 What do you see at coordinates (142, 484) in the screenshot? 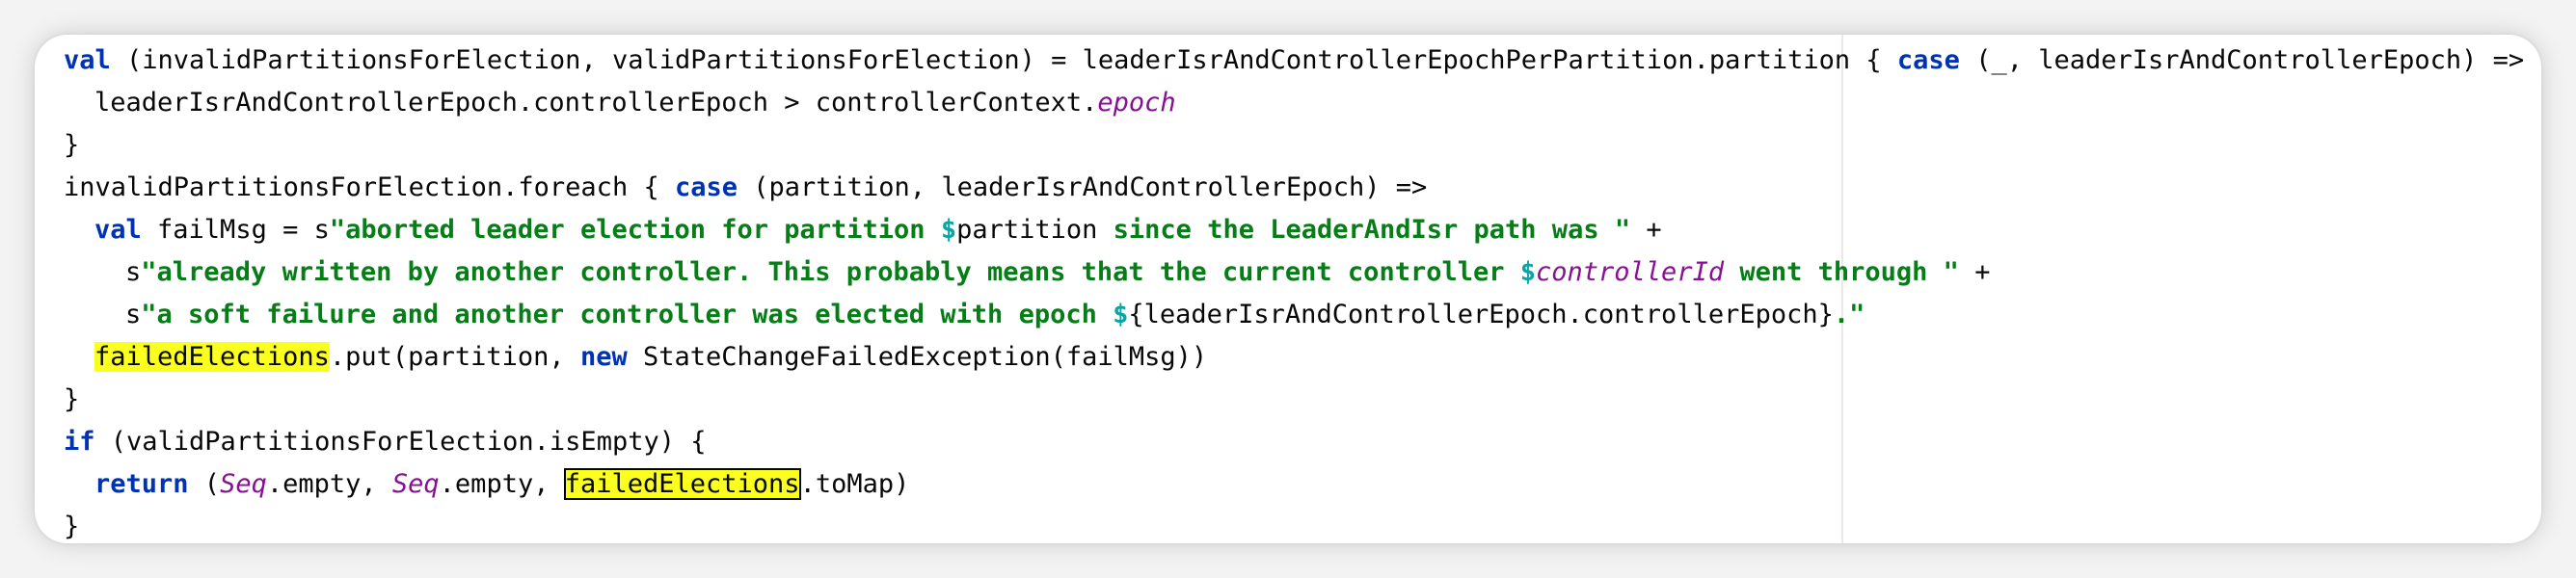
I see `code-token: return` at bounding box center [142, 484].